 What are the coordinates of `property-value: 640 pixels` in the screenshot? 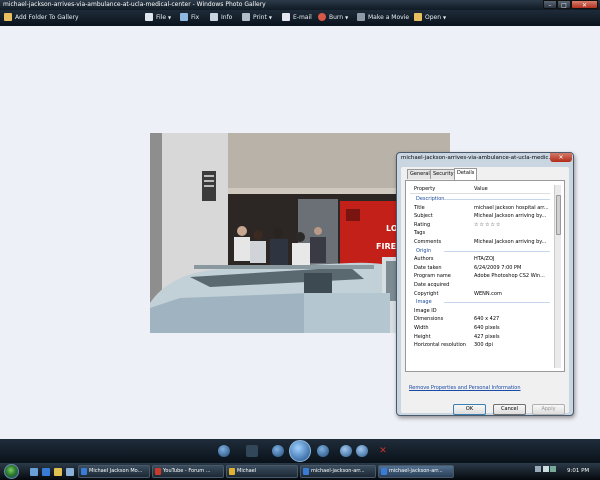 It's located at (512, 328).